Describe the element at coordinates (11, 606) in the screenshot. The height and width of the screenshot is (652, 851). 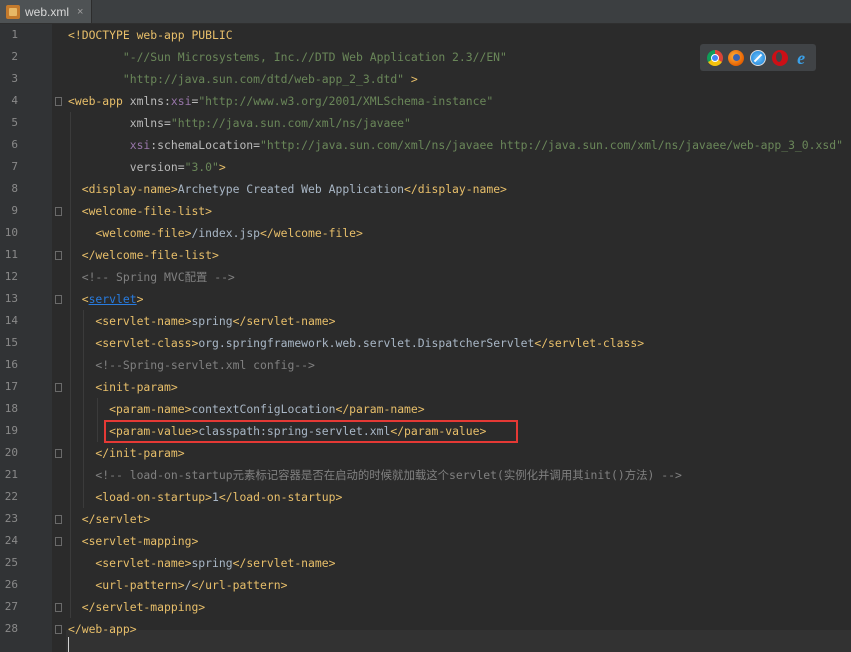
I see `line-number: 27` at that location.